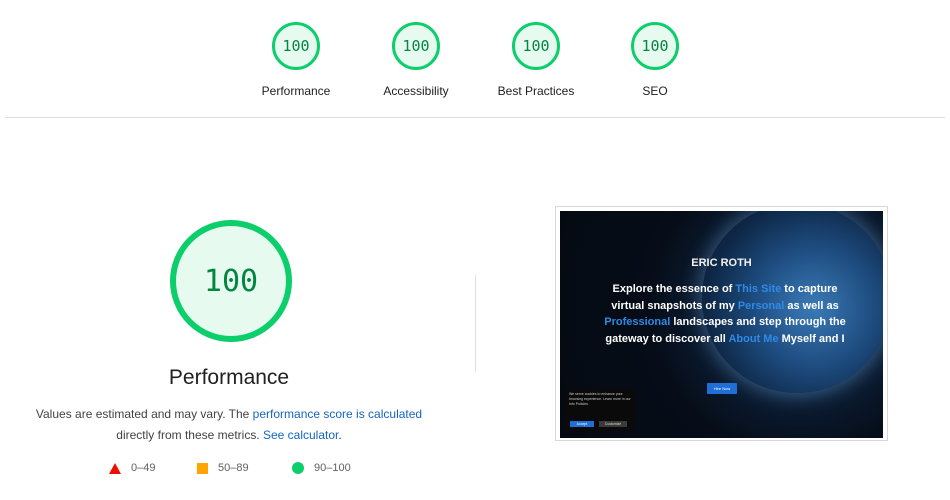 The image size is (950, 500). What do you see at coordinates (613, 424) in the screenshot?
I see `cookie-customize-button: Customize` at bounding box center [613, 424].